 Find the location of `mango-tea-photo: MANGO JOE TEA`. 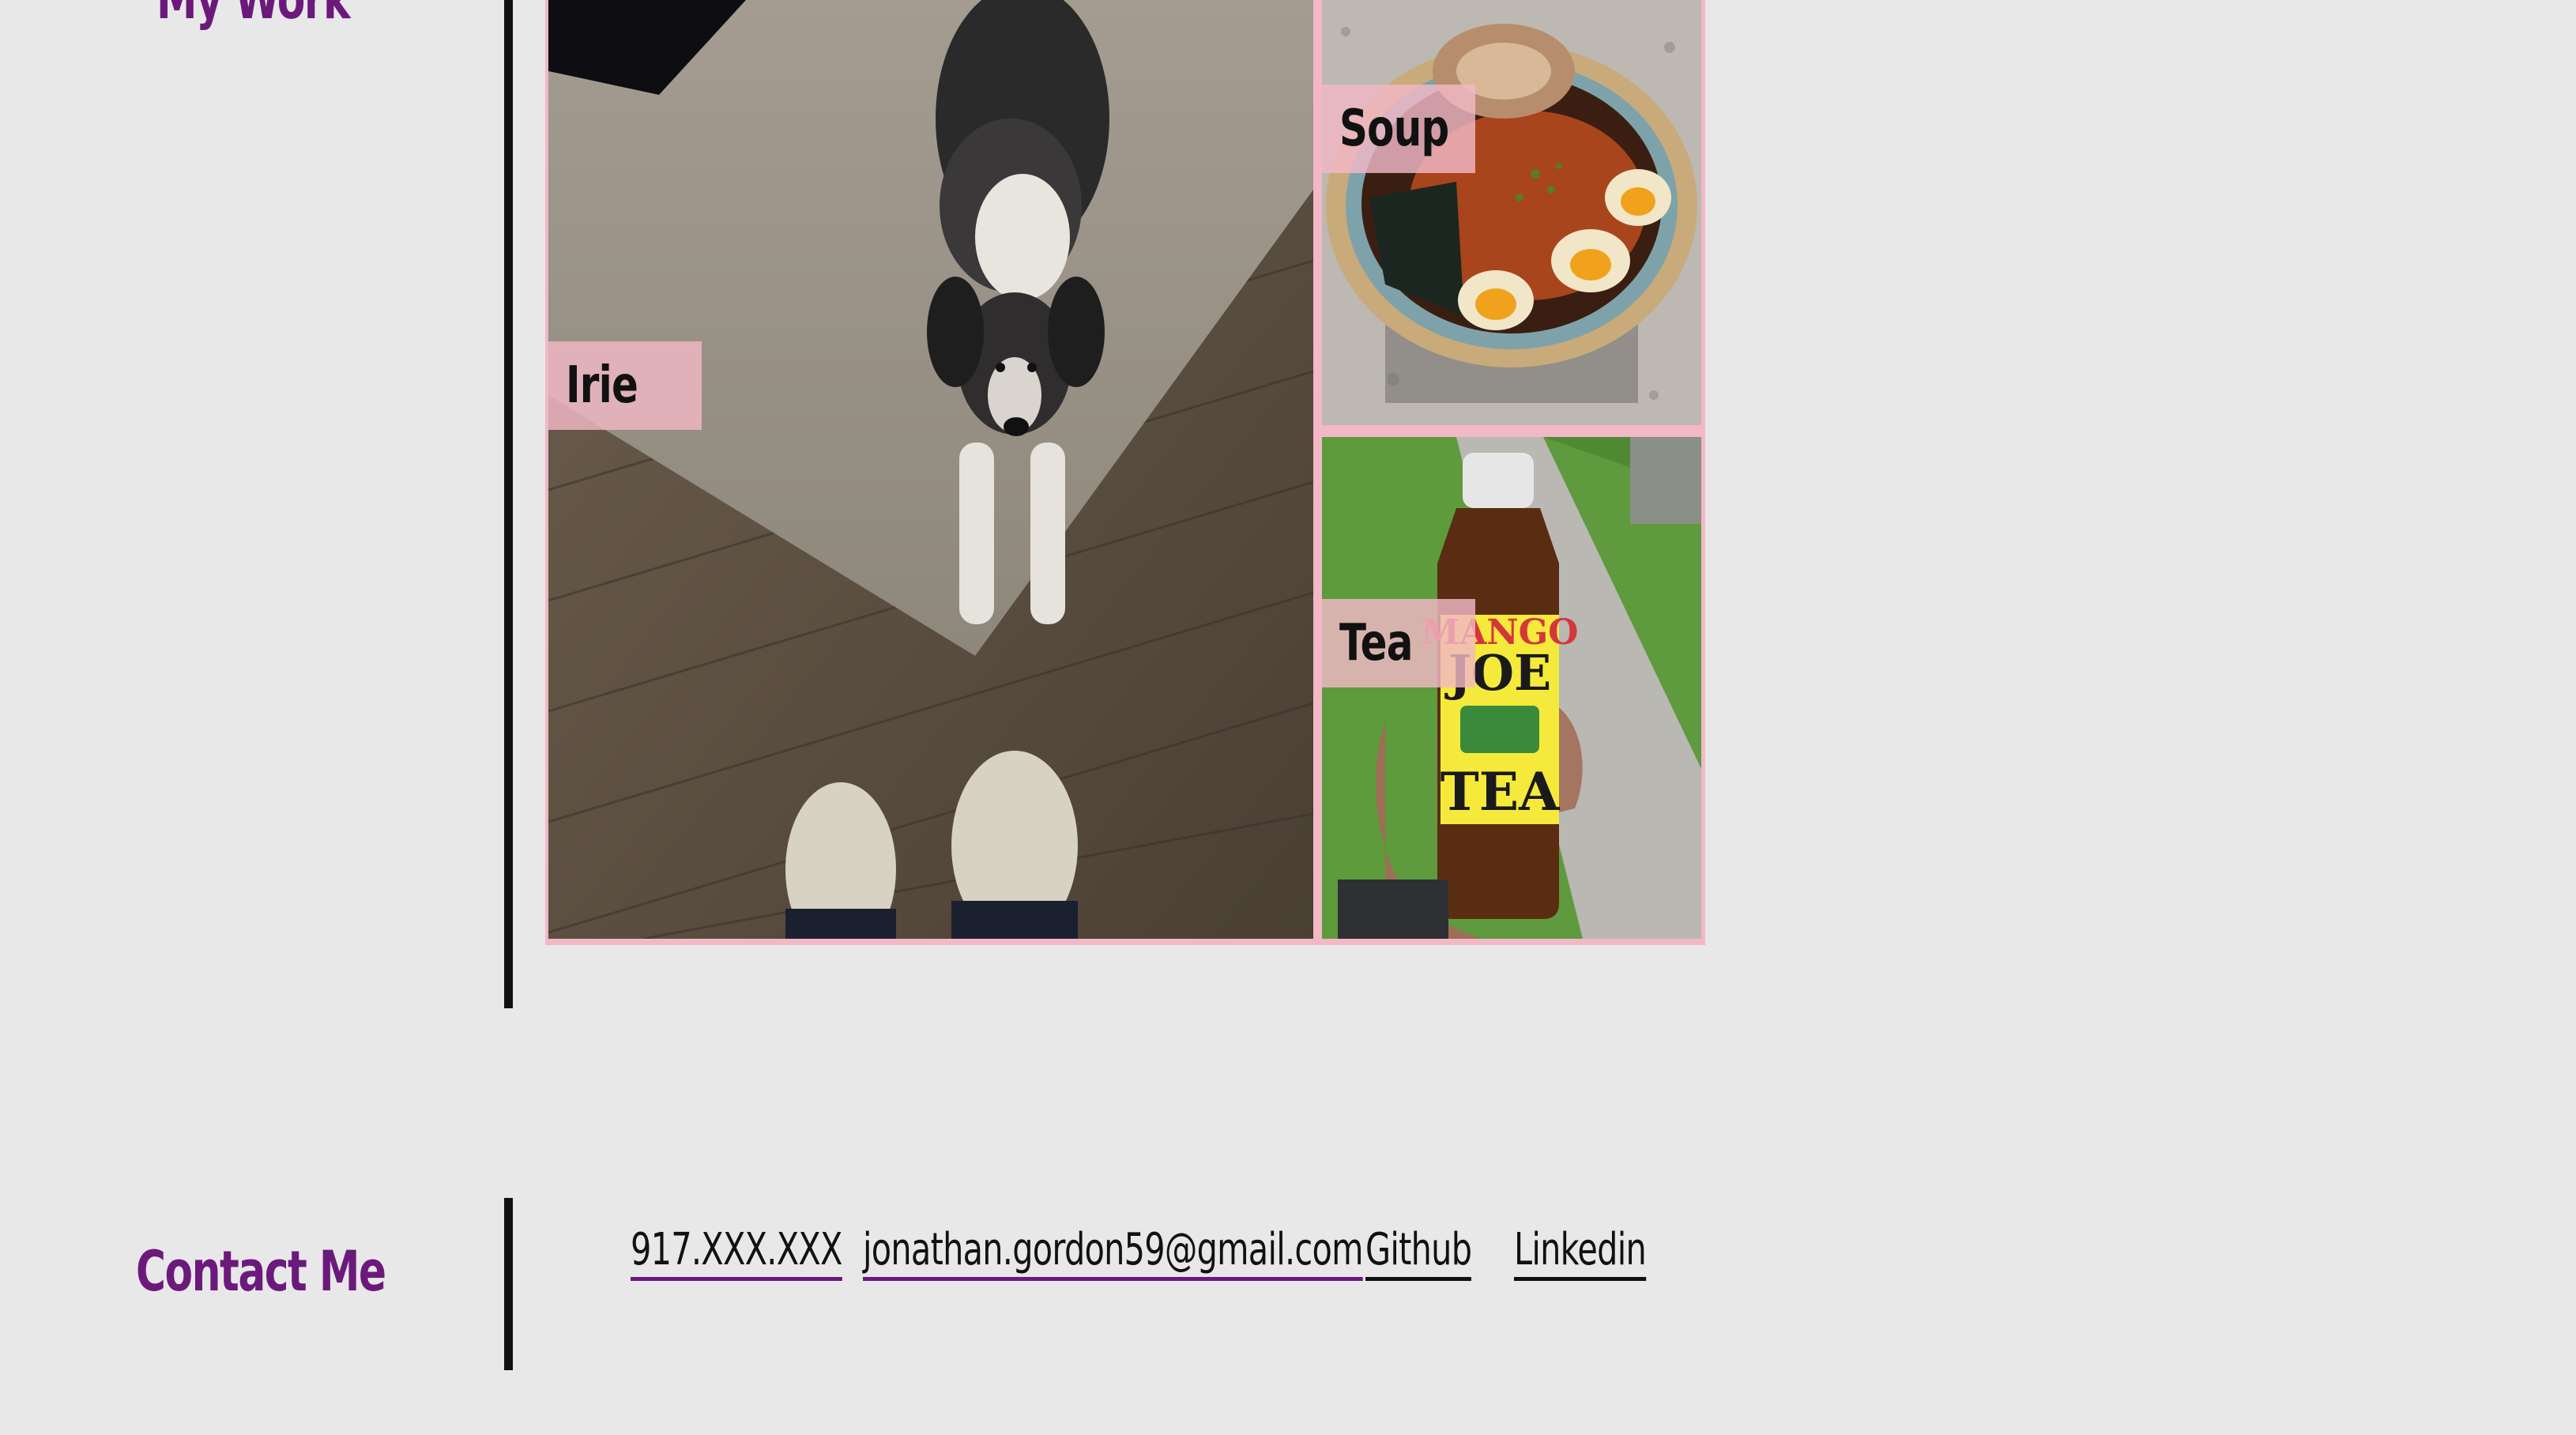

mango-tea-photo: MANGO JOE TEA is located at coordinates (1511, 688).